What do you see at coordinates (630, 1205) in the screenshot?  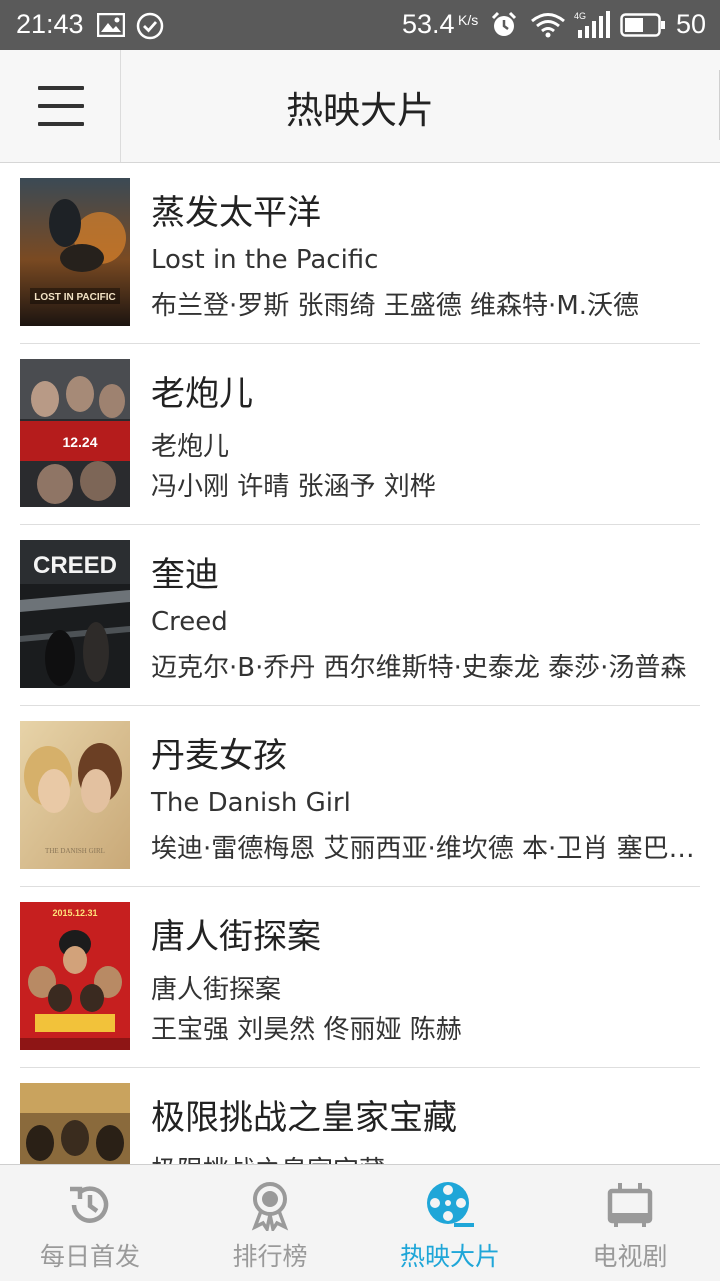 I see `tv-icon` at bounding box center [630, 1205].